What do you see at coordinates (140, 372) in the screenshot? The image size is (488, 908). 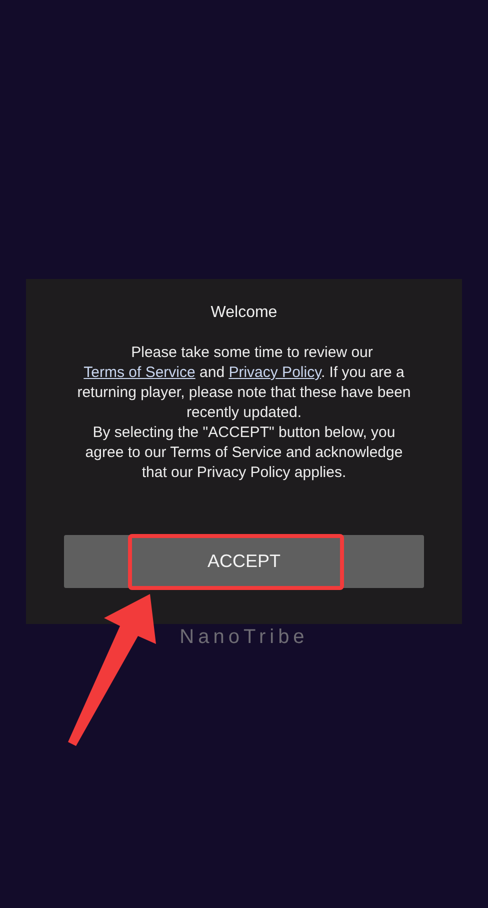 I see `link: Terms of Service` at bounding box center [140, 372].